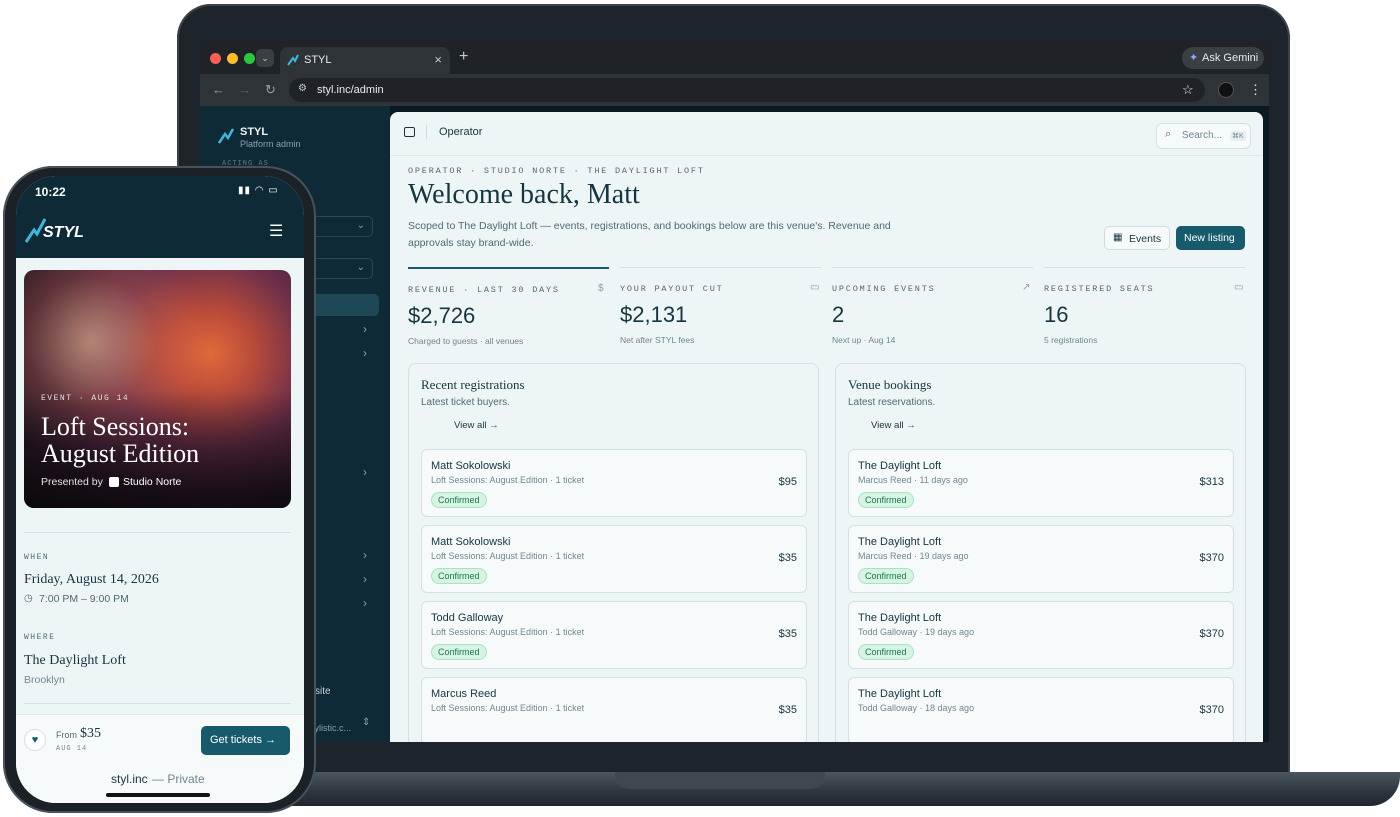 Image resolution: width=1400 pixels, height=817 pixels. Describe the element at coordinates (409, 132) in the screenshot. I see `sidebar-toggle-icon` at that location.